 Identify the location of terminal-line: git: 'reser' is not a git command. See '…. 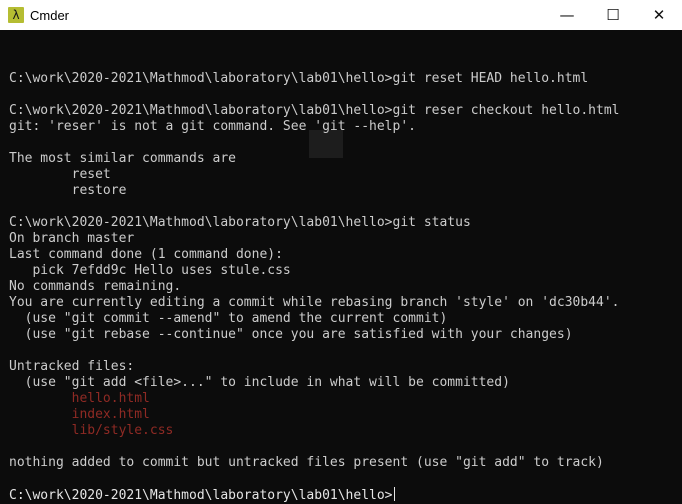
(212, 126).